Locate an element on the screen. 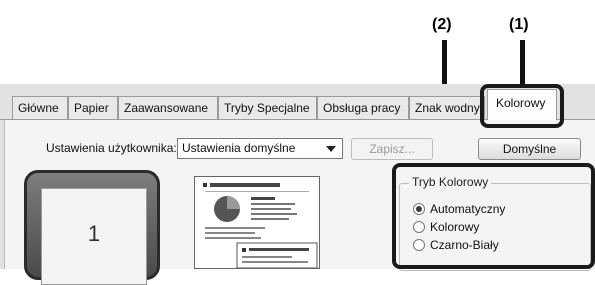 Image resolution: width=595 pixels, height=285 pixels. preview-page-number: 1 is located at coordinates (94, 233).